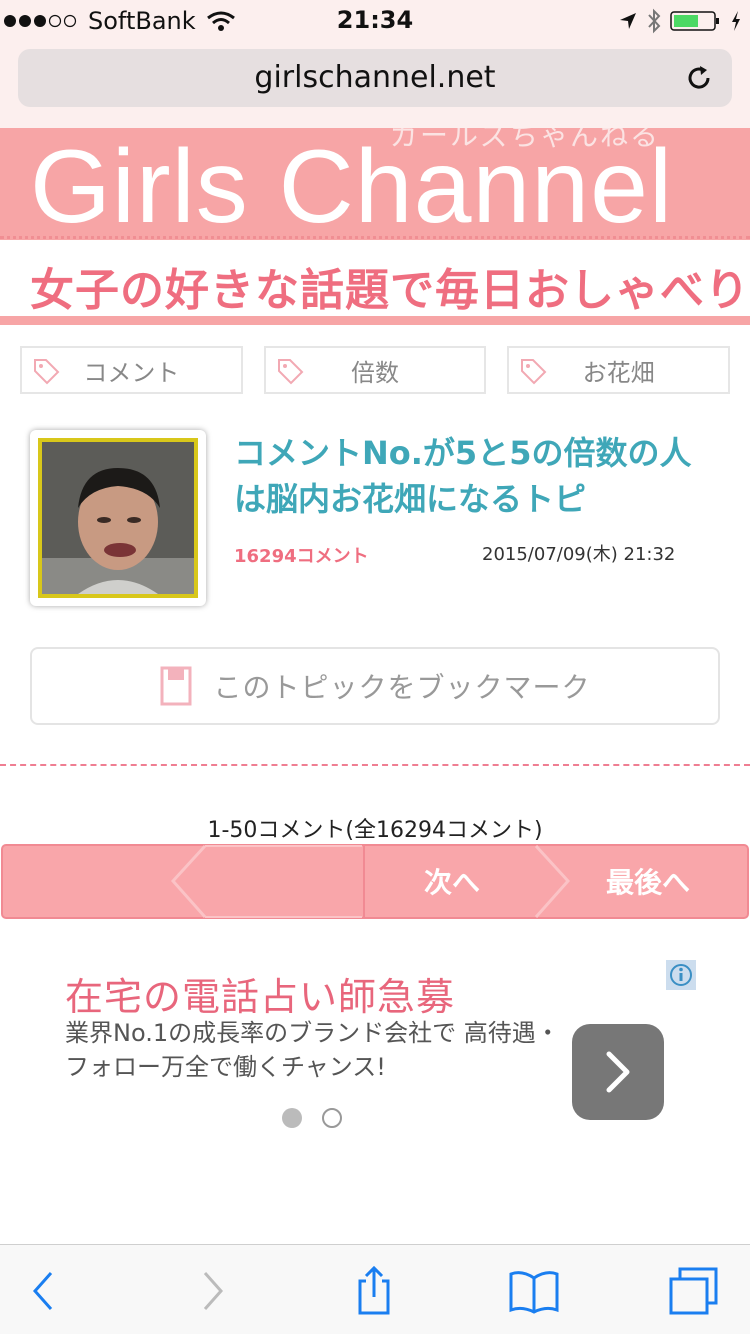 The image size is (750, 1334). Describe the element at coordinates (260, 993) in the screenshot. I see `ad-title: 在宅の電話占い師急募` at that location.